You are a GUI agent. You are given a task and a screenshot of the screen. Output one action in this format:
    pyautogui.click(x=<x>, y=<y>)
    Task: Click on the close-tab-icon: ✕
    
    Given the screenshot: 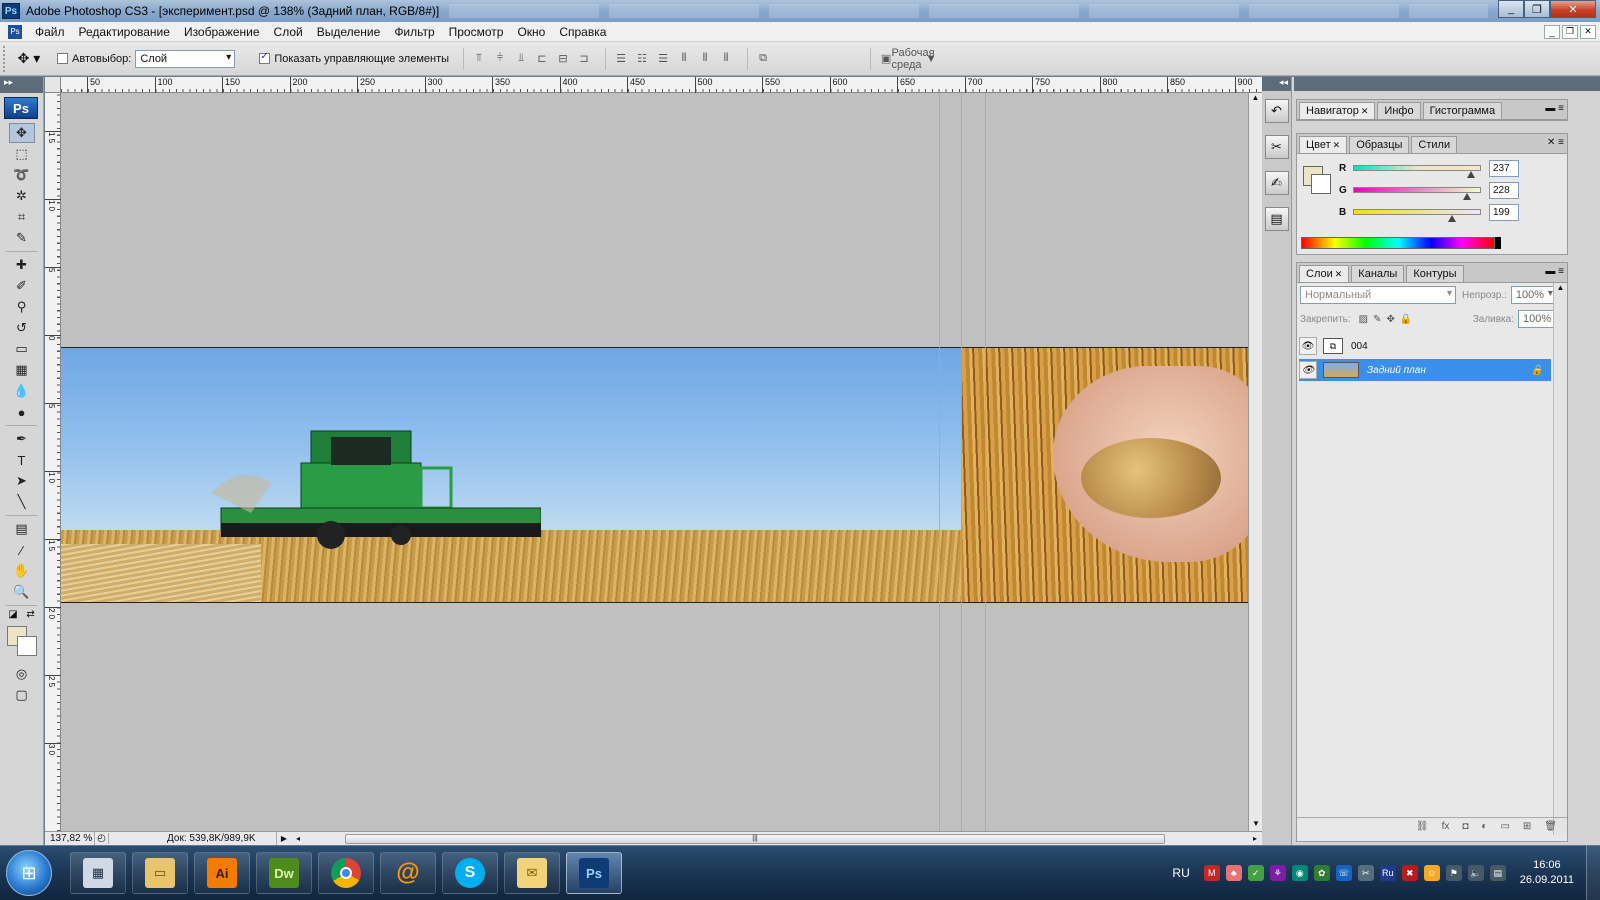 What is the action you would take?
    pyautogui.click(x=1365, y=111)
    